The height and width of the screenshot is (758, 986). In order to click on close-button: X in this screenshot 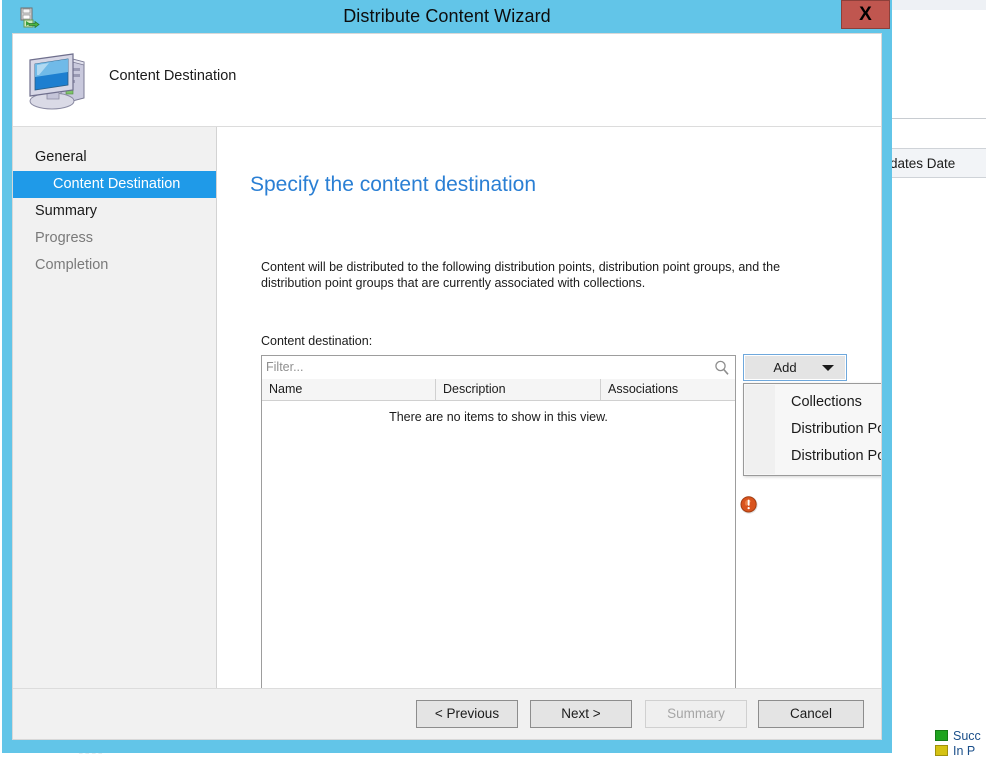, I will do `click(865, 14)`.